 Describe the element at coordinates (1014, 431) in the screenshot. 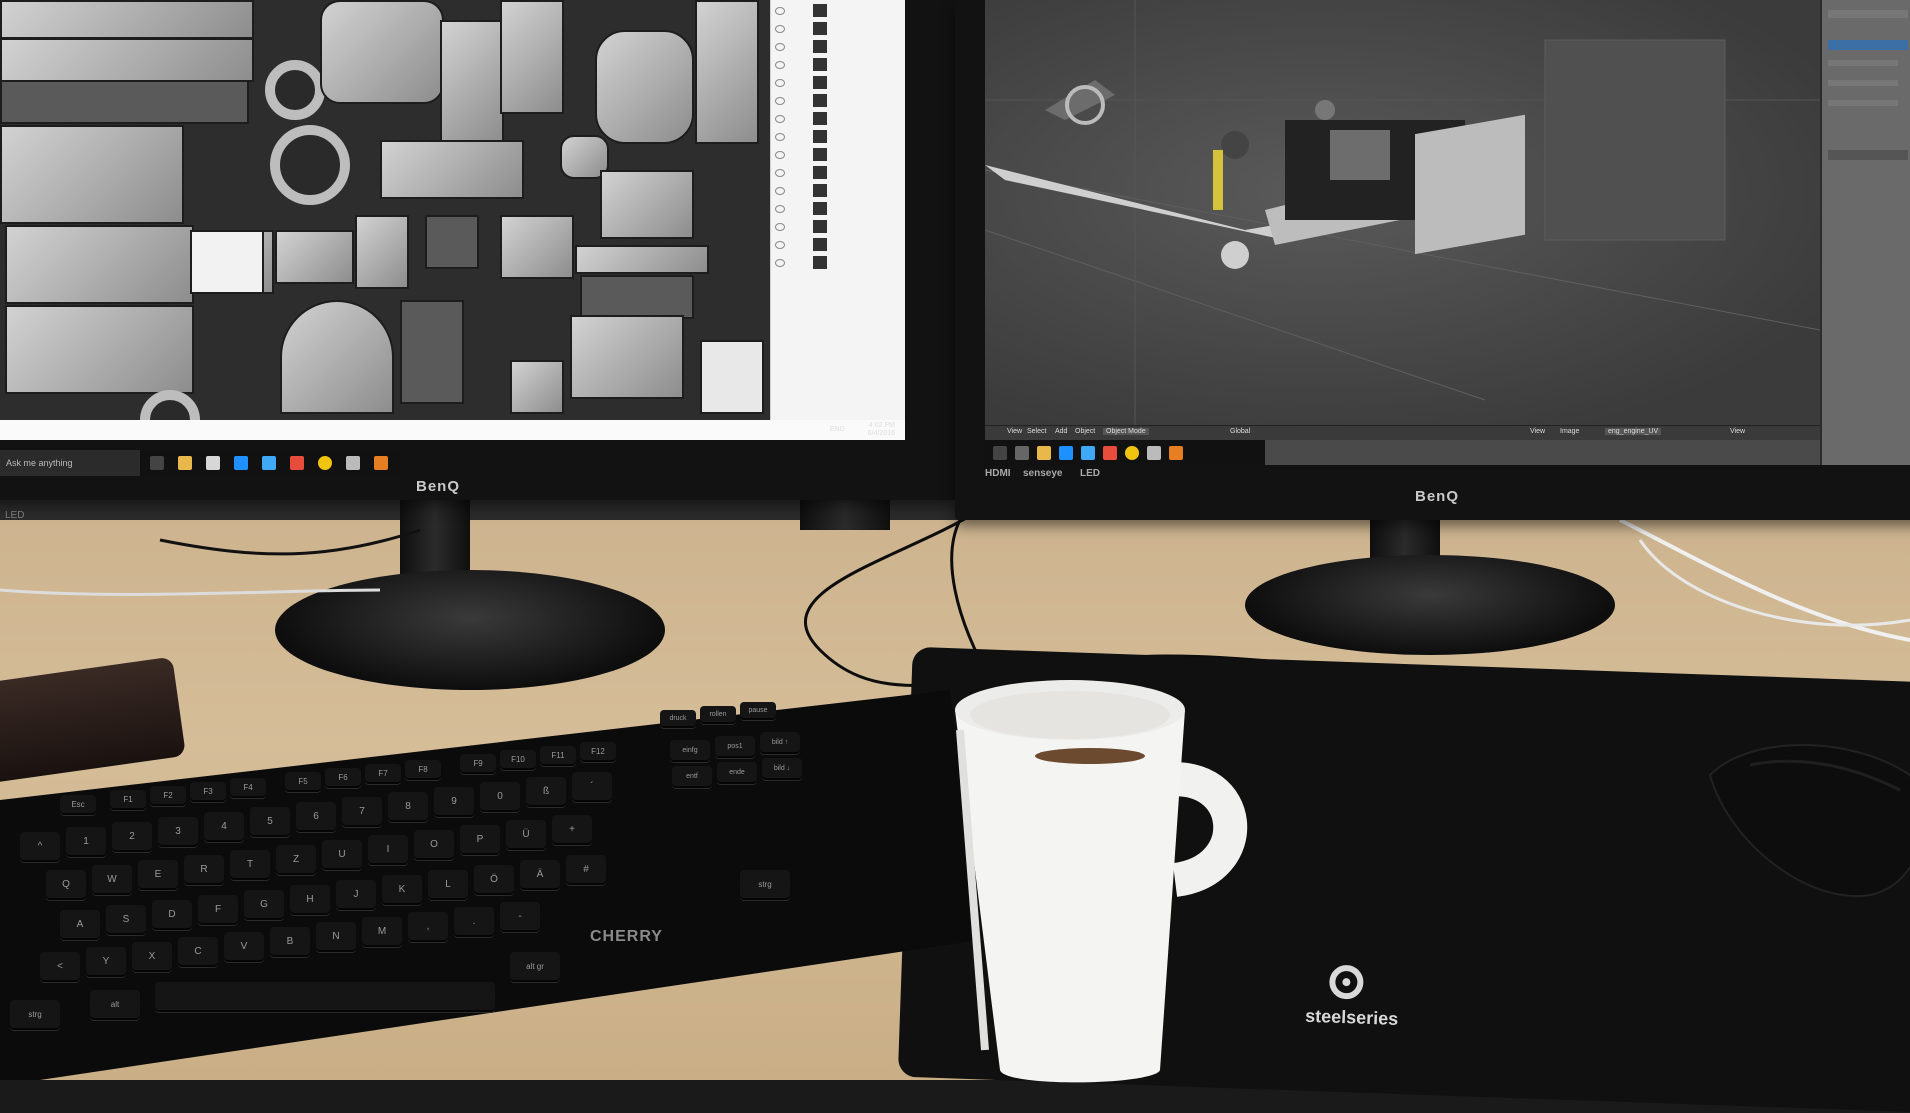

I see `menu-view: View` at that location.